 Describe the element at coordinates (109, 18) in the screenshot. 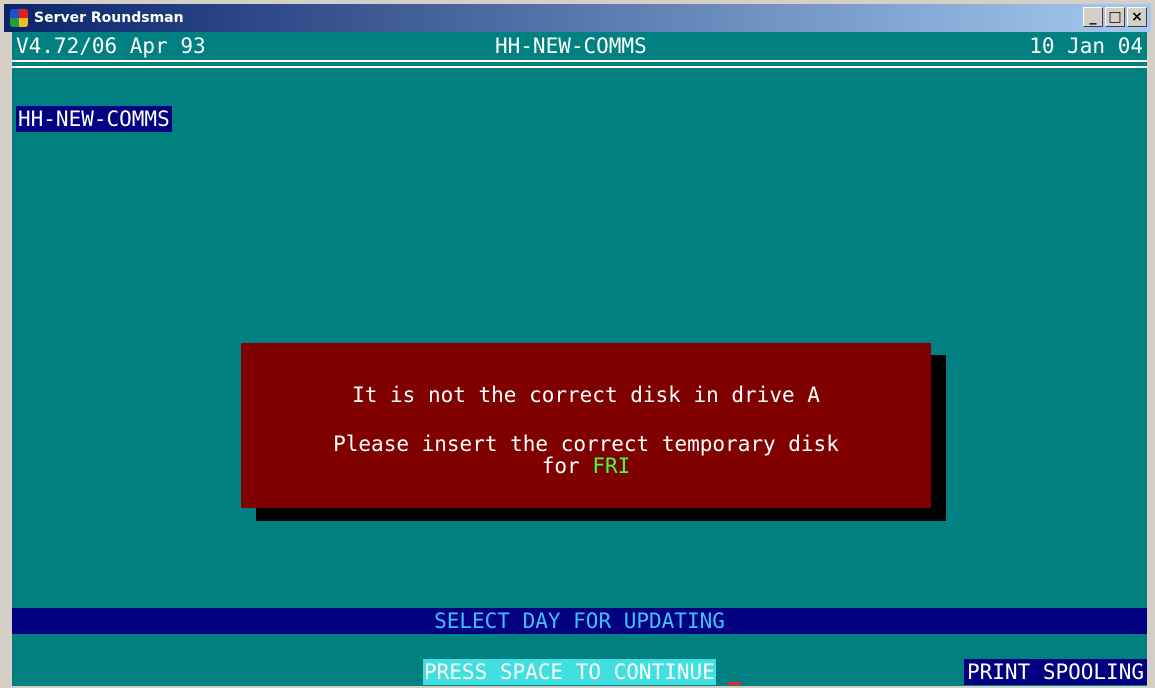

I see `window-title: Server Roundsman` at that location.